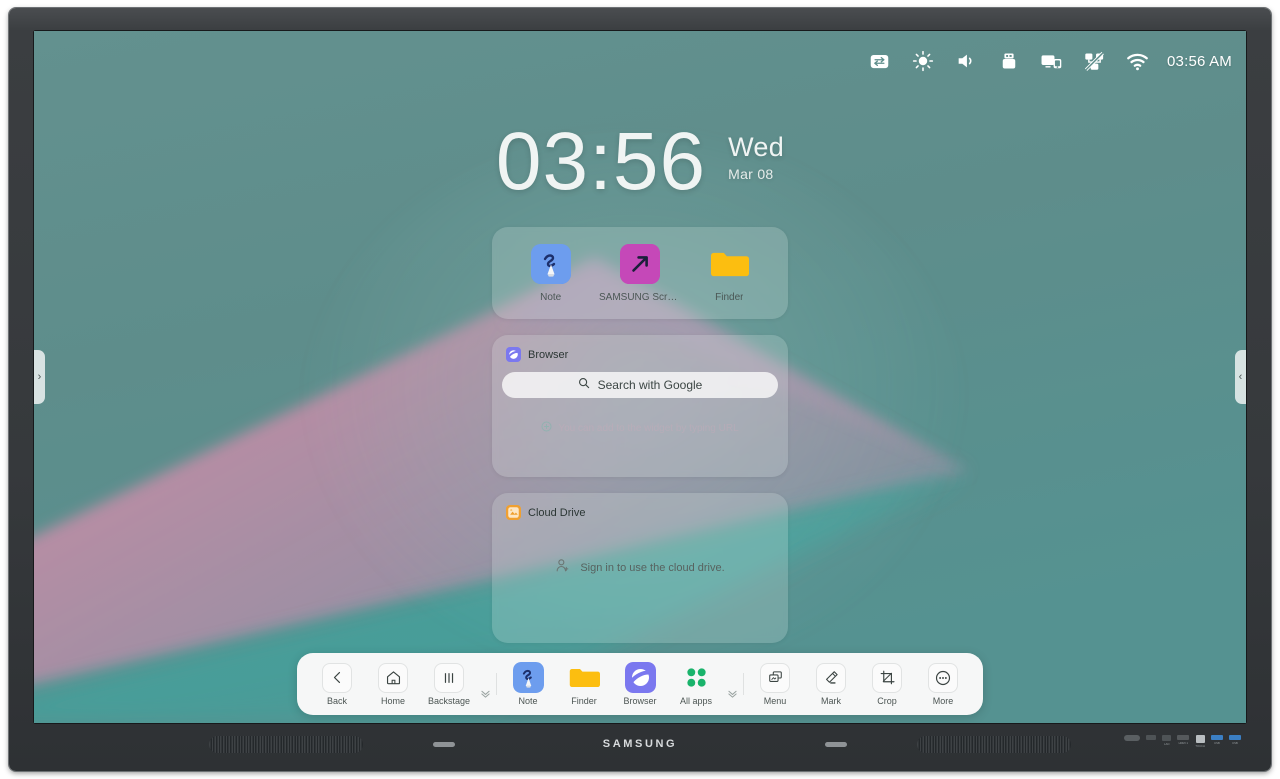 This screenshot has height=779, width=1280. I want to click on rs232-port, so click(1151, 738).